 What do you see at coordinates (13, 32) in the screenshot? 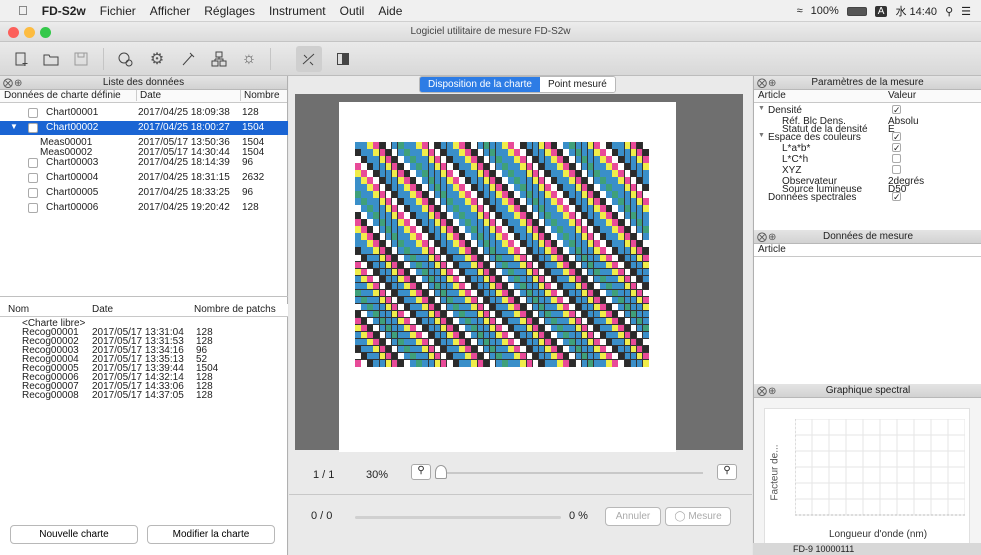
I see `close-window-icon` at bounding box center [13, 32].